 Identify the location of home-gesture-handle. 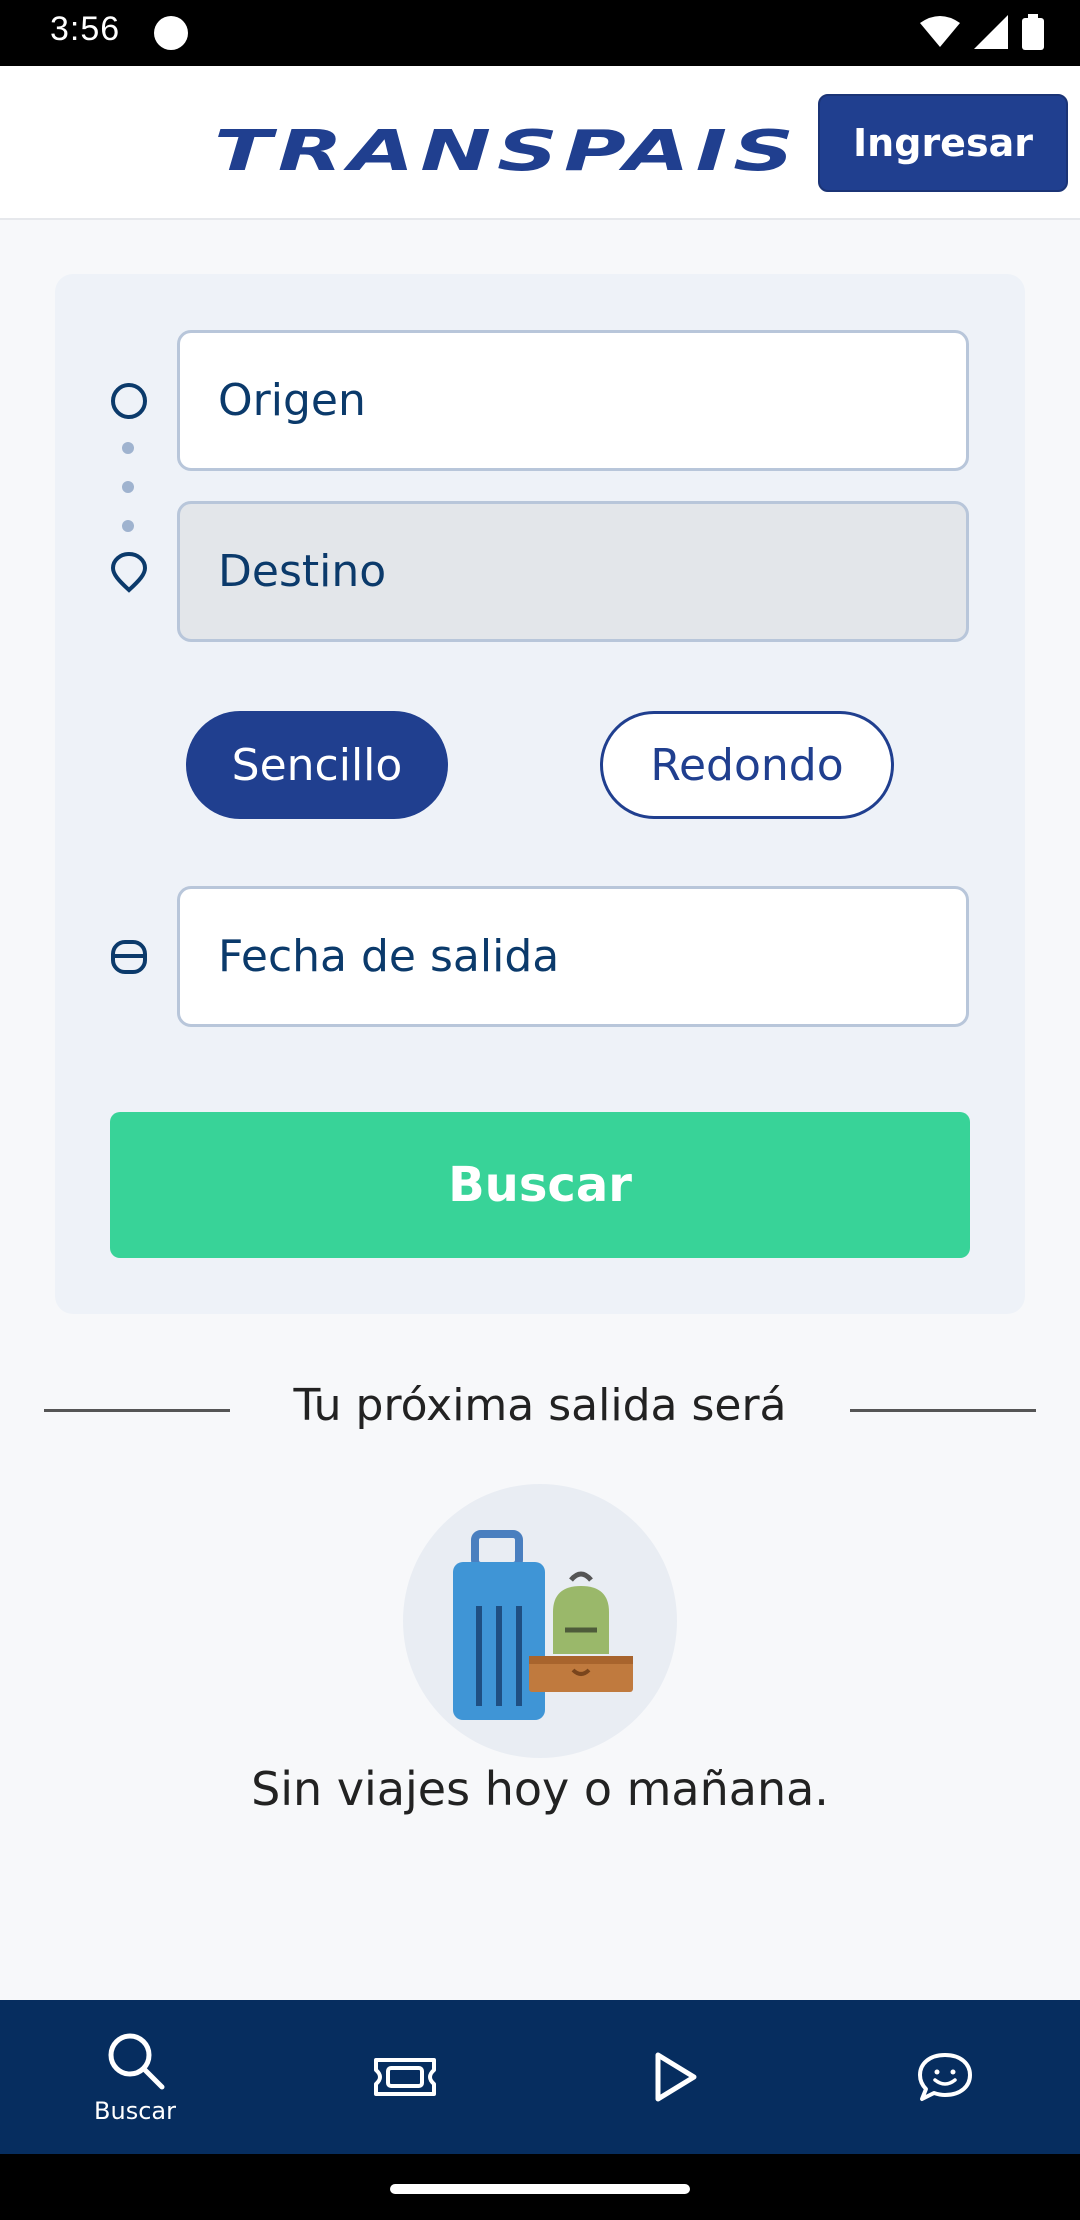
(540, 2189).